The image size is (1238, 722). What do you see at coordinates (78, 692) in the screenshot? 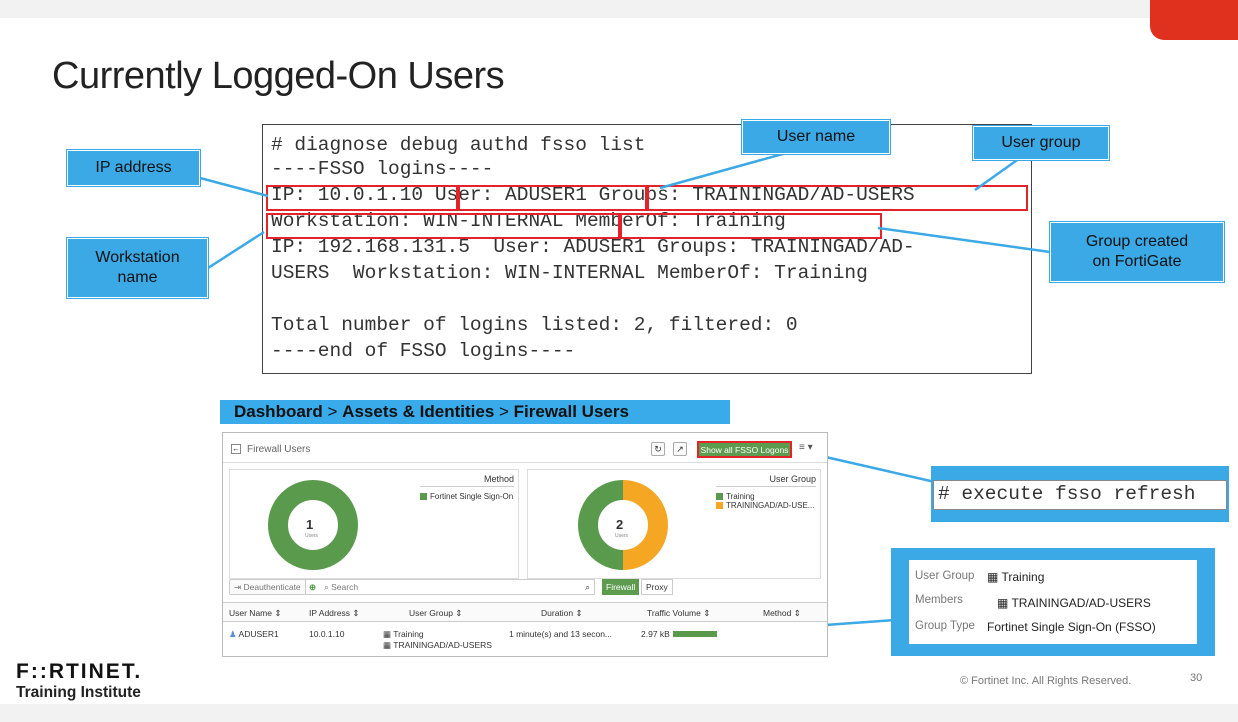
I see `training-institute-label: Training Institute` at bounding box center [78, 692].